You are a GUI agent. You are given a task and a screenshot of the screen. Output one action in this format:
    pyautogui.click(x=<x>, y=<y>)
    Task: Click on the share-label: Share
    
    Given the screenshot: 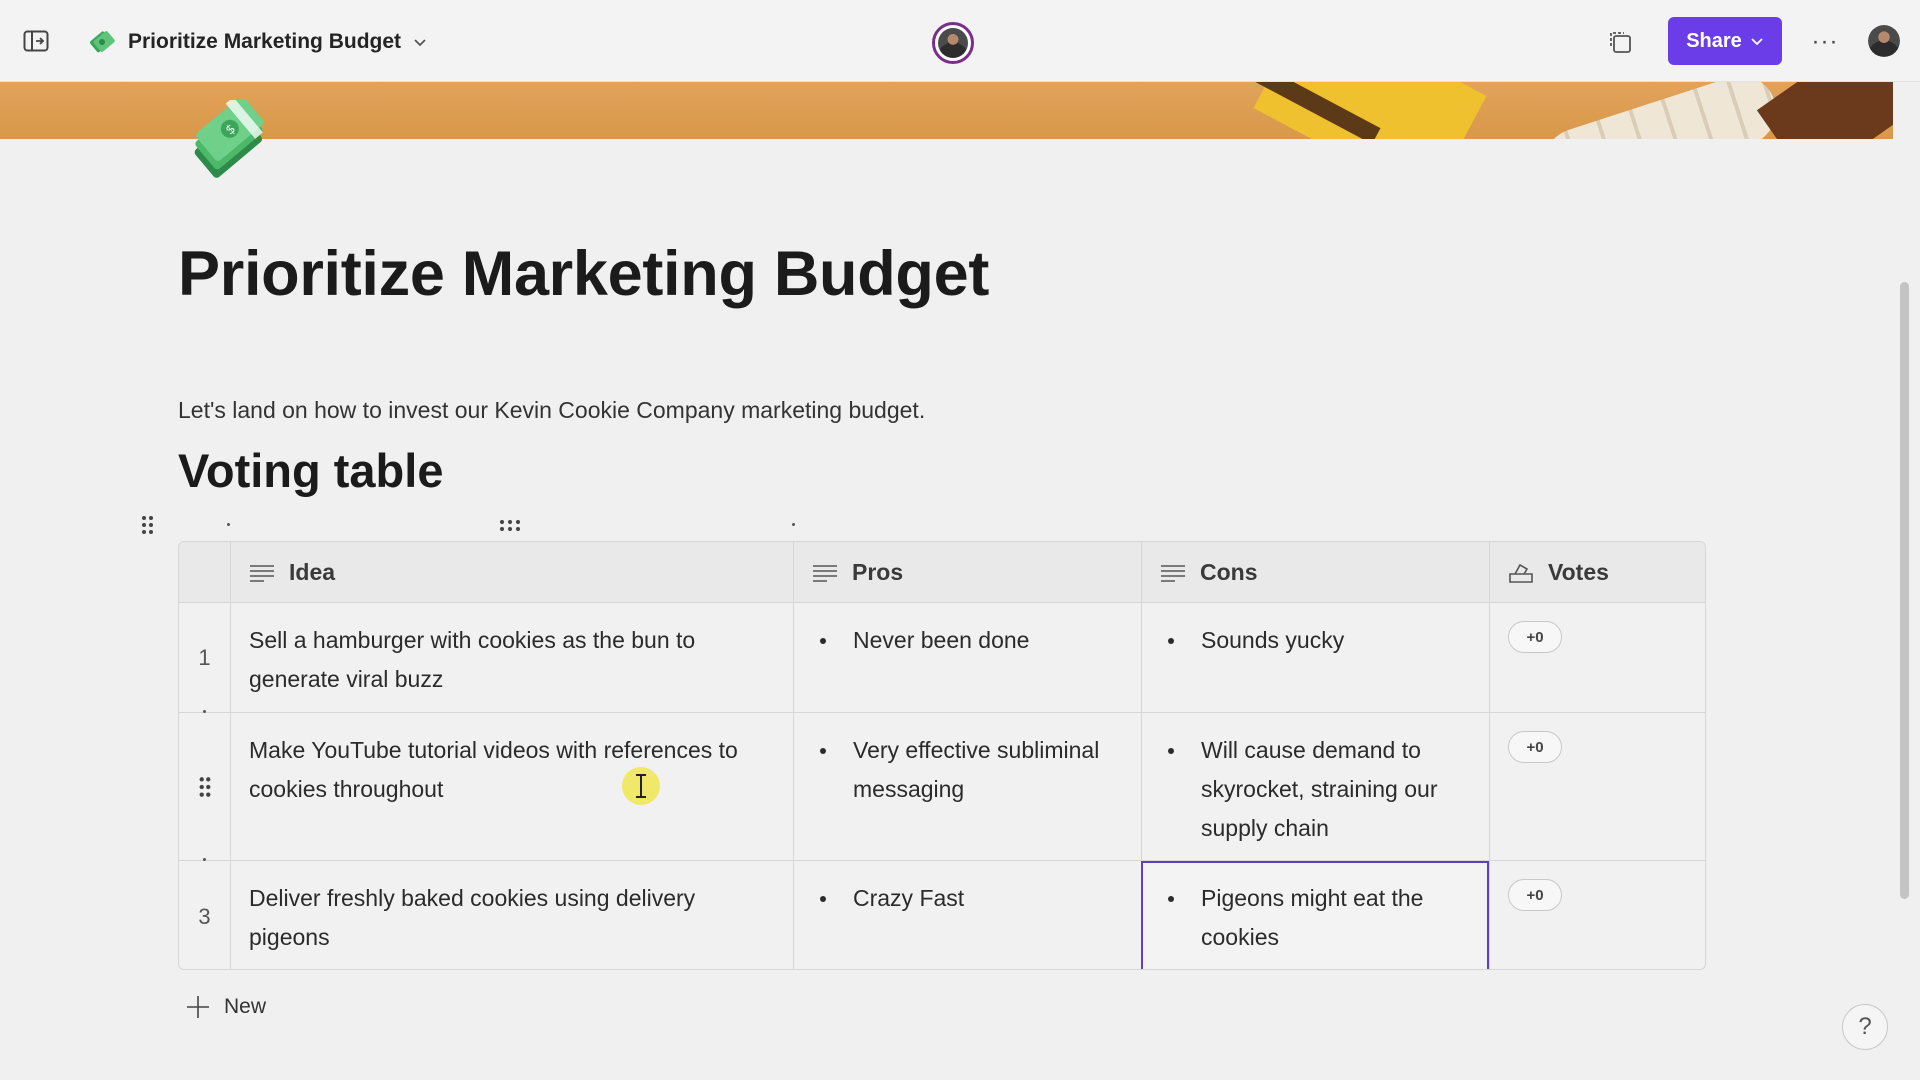 What is the action you would take?
    pyautogui.click(x=1714, y=40)
    